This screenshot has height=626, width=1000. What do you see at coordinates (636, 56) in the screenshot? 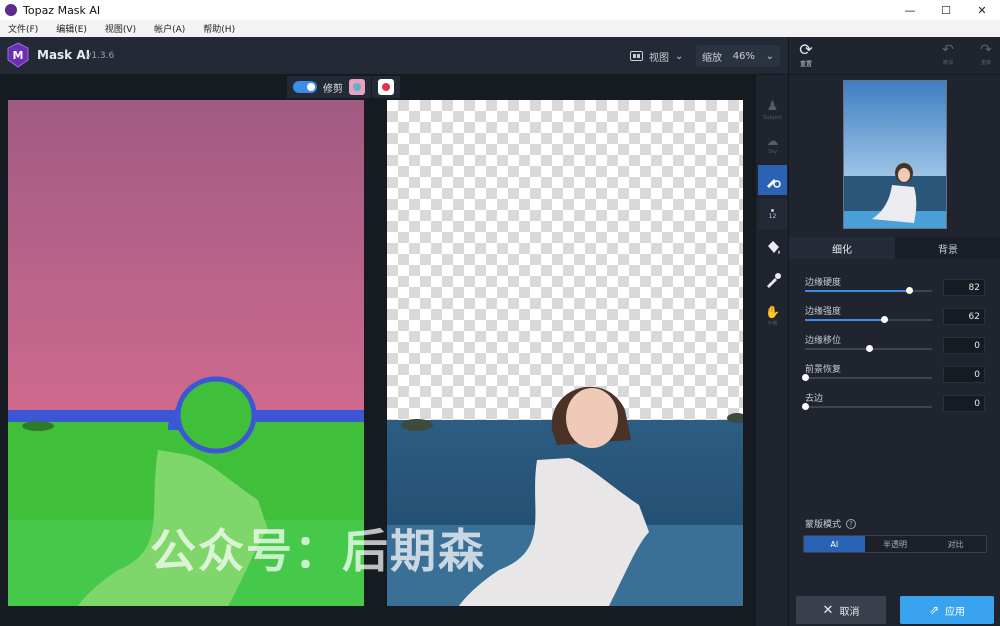
I see `split-view-icon` at bounding box center [636, 56].